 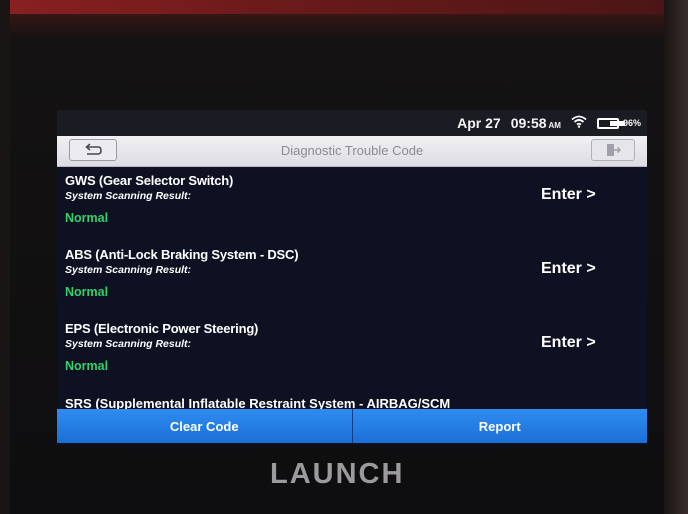 I want to click on report-button: Report, so click(x=499, y=426).